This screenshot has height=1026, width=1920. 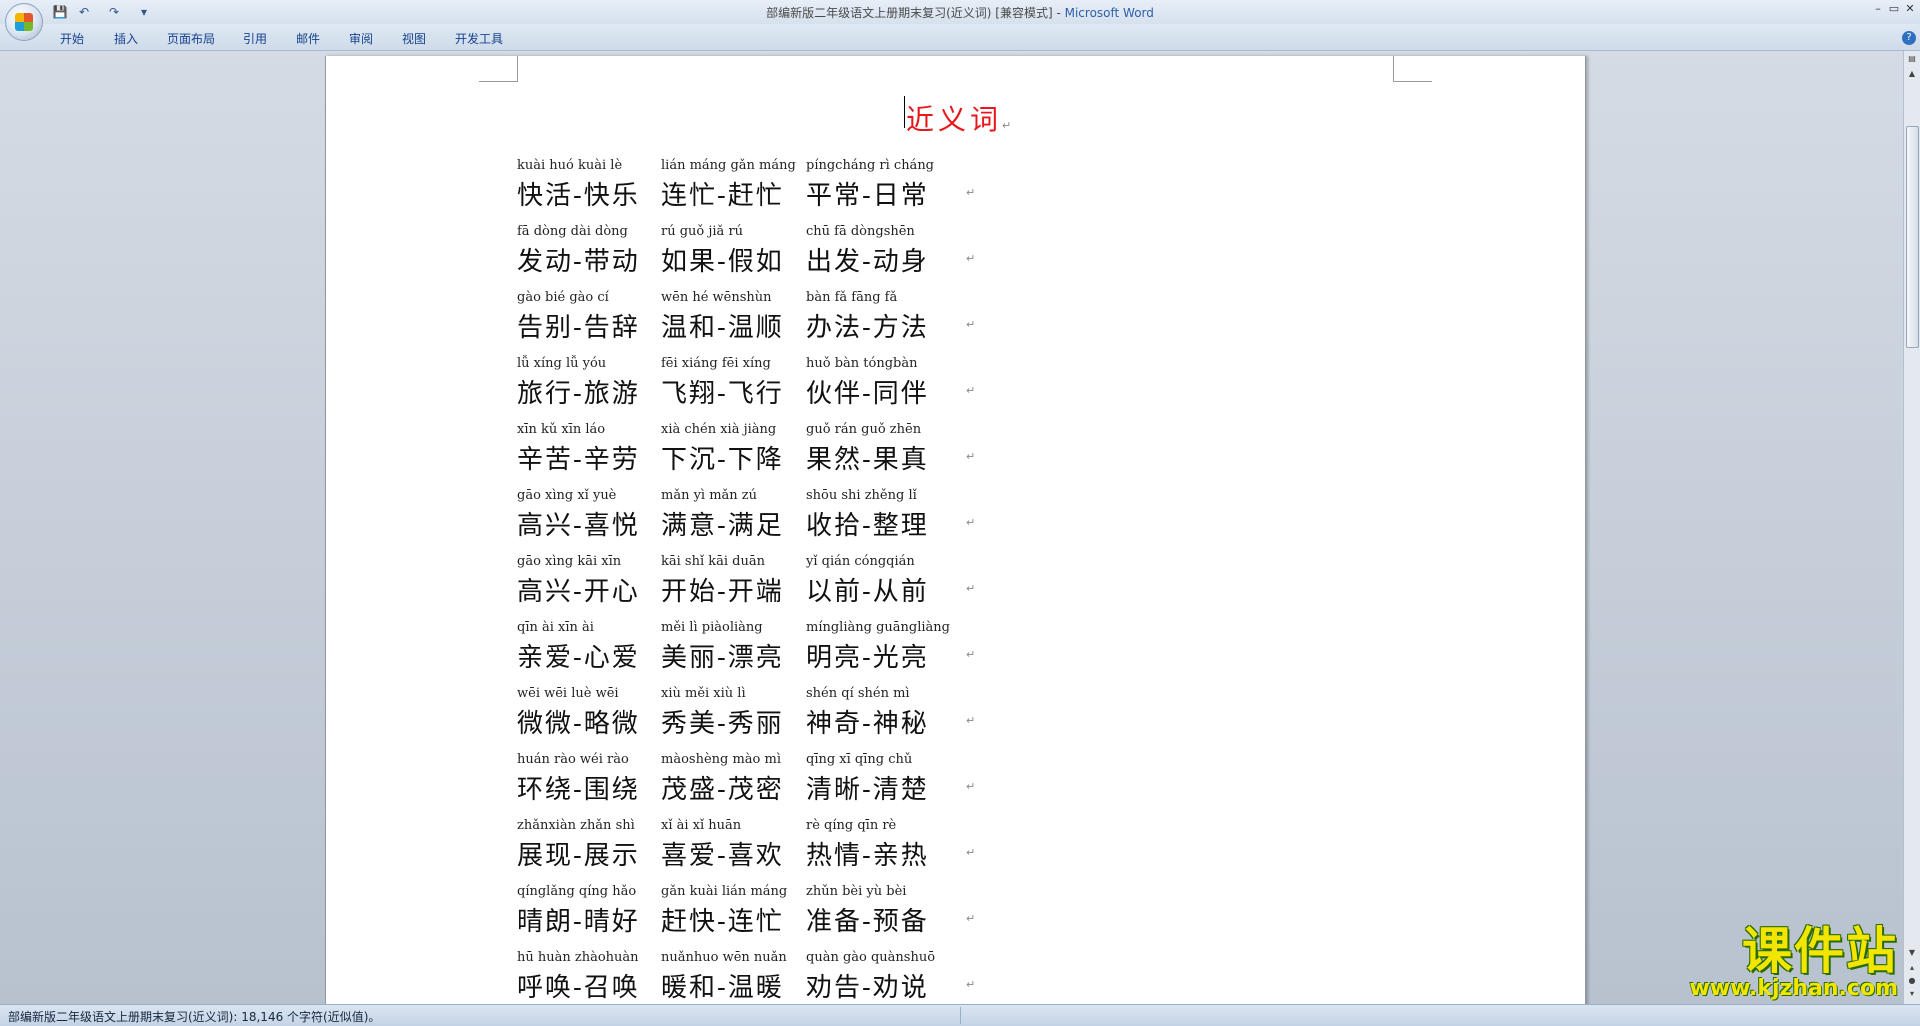 What do you see at coordinates (562, 363) in the screenshot?
I see `pinyin-annotation: lǚ xíng lǚ yóu` at bounding box center [562, 363].